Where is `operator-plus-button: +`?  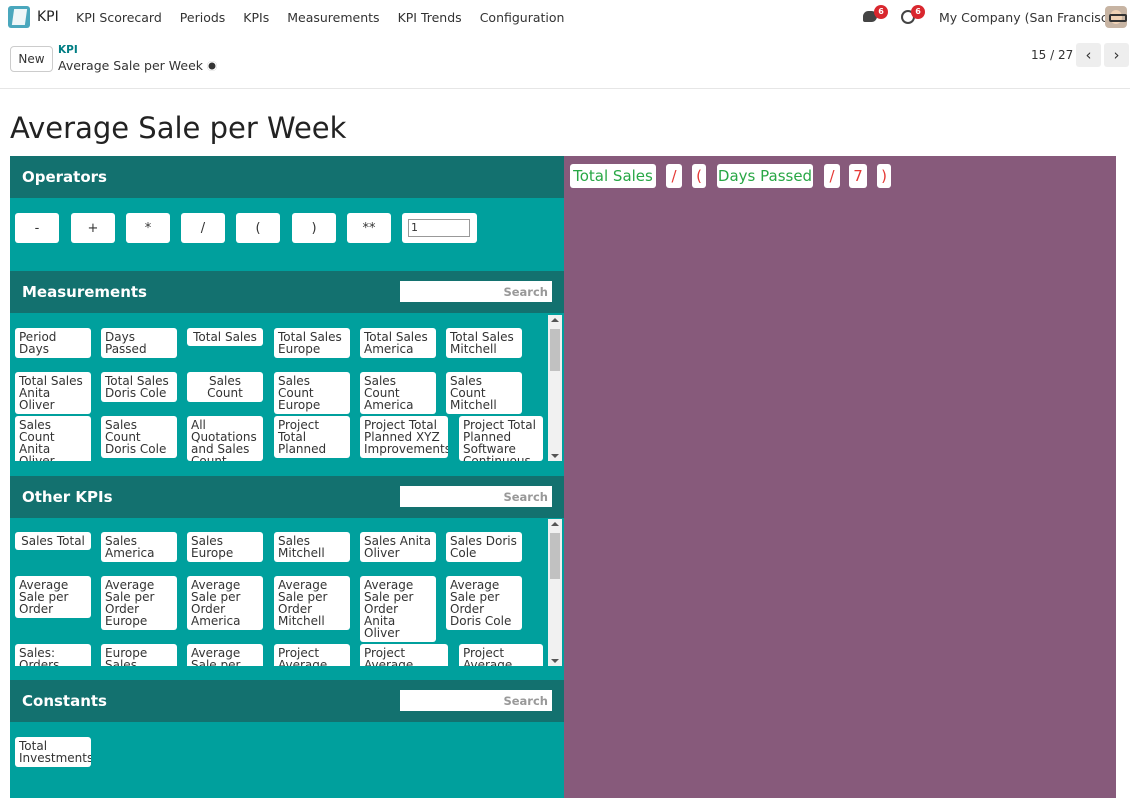 operator-plus-button: + is located at coordinates (93, 228).